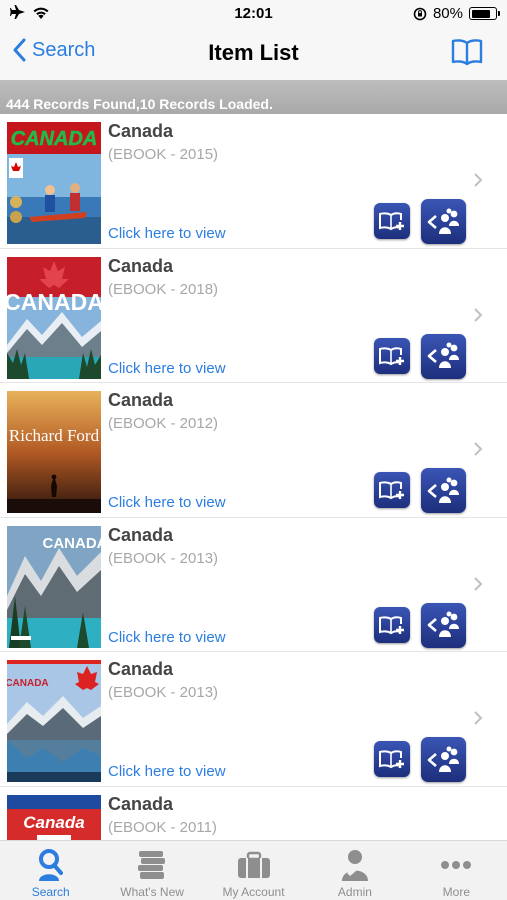 This screenshot has height=900, width=507. Describe the element at coordinates (162, 827) in the screenshot. I see `item-format-year: (EBOOK - 2011)` at that location.